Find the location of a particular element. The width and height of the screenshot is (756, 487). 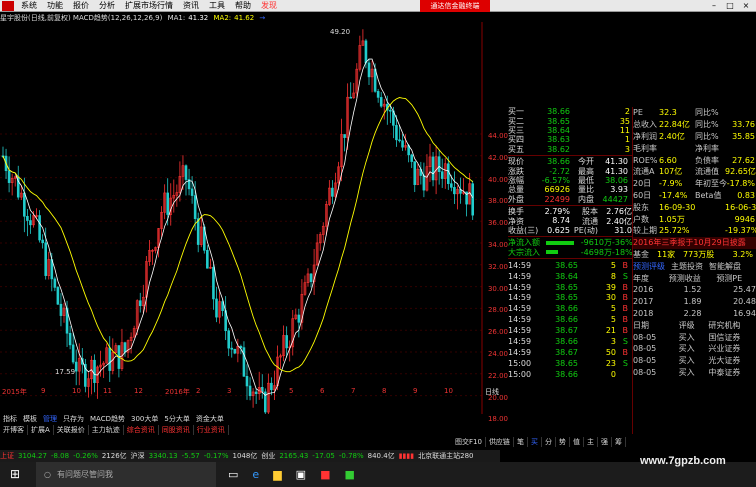

menu-item-extended-market: 扩展市场行情 is located at coordinates (149, 5).